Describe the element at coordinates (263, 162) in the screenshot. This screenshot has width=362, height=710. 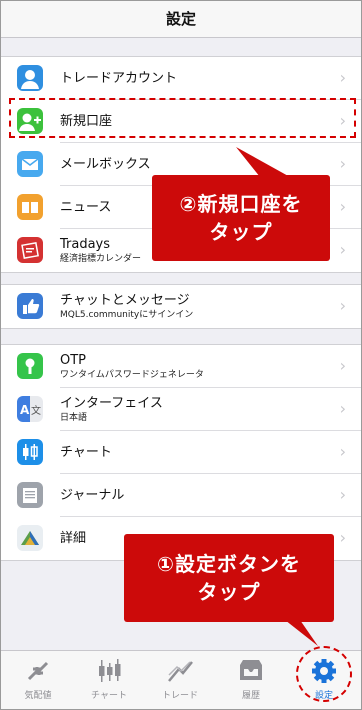
I see `callout-pointer-new-account` at that location.